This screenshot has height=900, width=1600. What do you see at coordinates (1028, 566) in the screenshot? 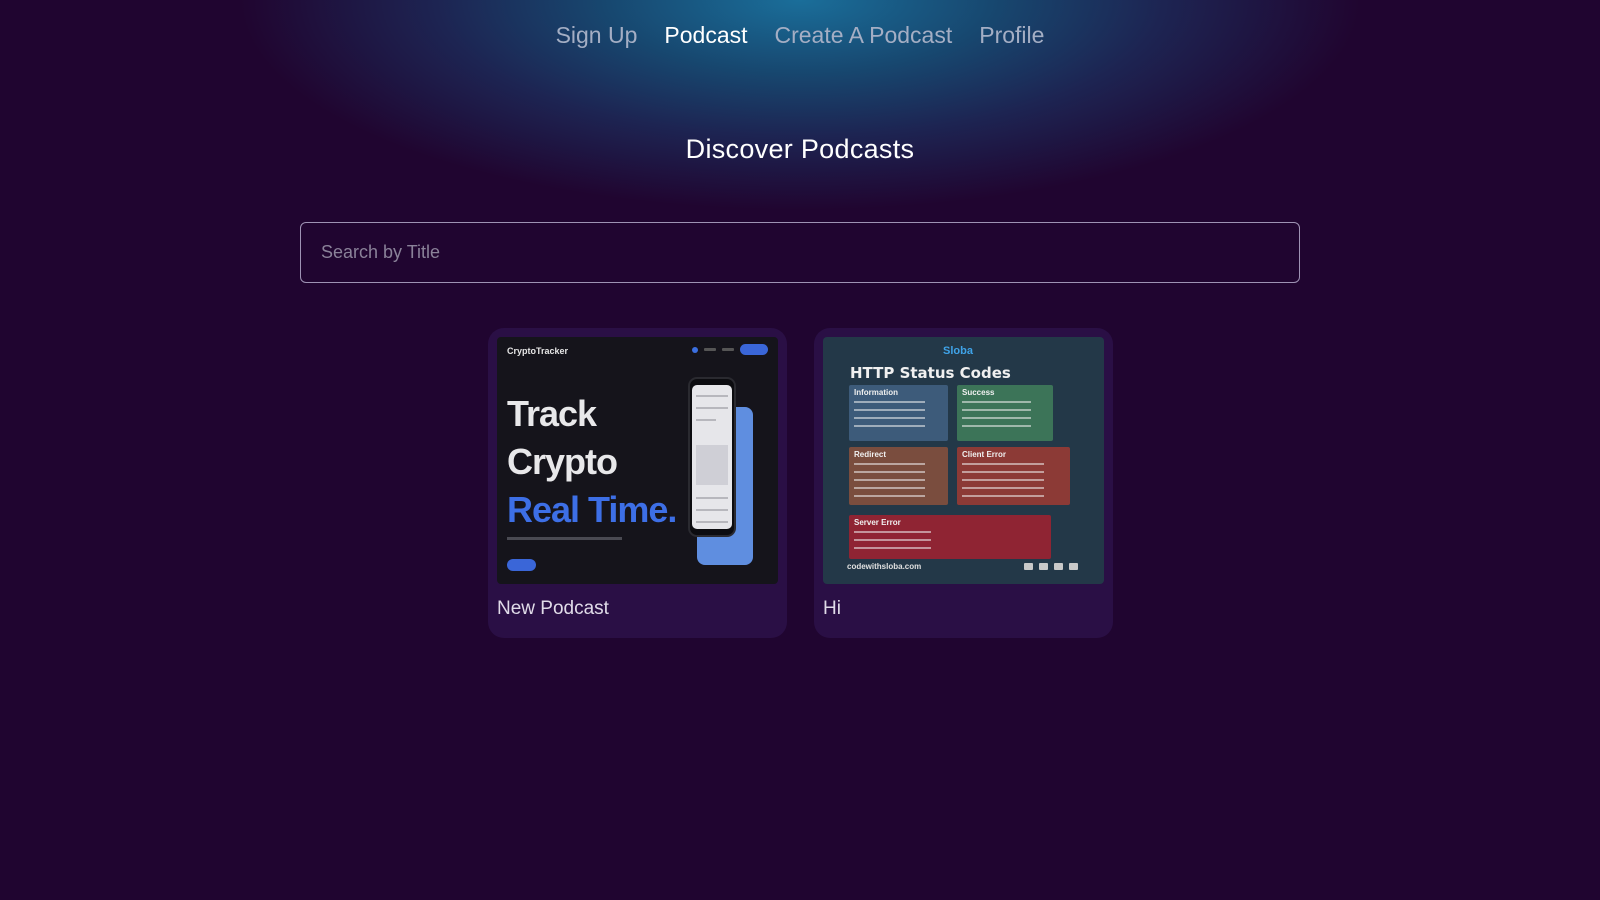
I see `patreon-icon` at bounding box center [1028, 566].